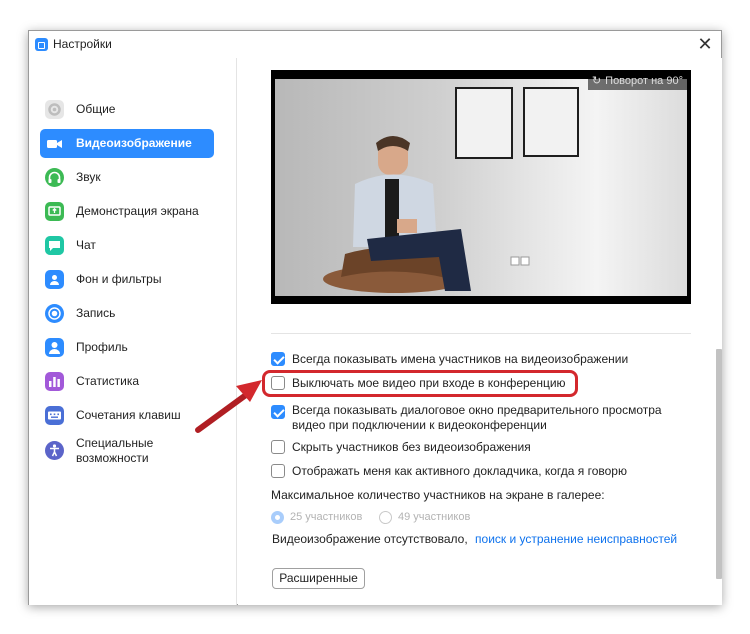  I want to click on sidebar-item-background: Фон и фильтры, so click(127, 279).